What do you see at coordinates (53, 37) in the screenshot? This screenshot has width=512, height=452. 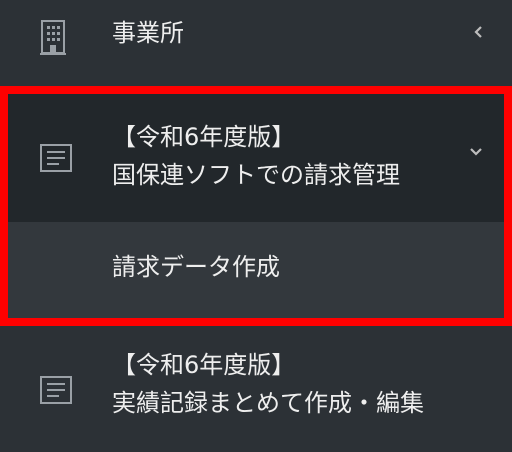 I see `building-icon` at bounding box center [53, 37].